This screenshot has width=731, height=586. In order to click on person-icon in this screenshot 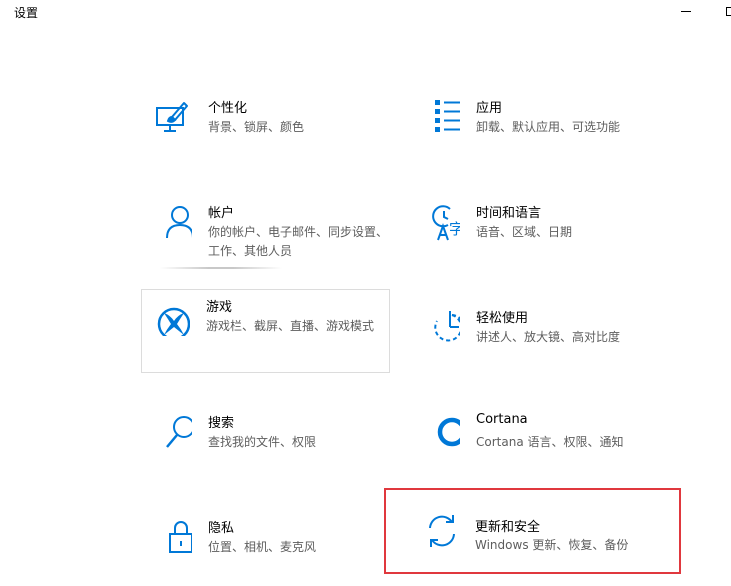, I will do `click(173, 222)`.